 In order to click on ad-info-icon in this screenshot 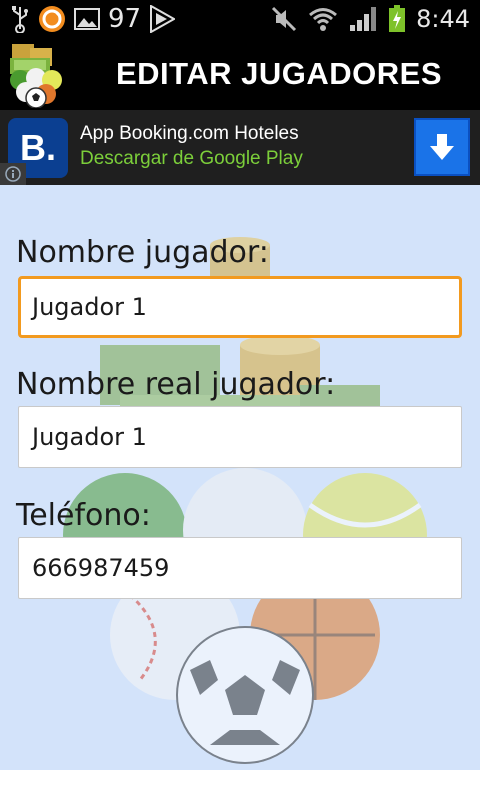, I will do `click(13, 174)`.